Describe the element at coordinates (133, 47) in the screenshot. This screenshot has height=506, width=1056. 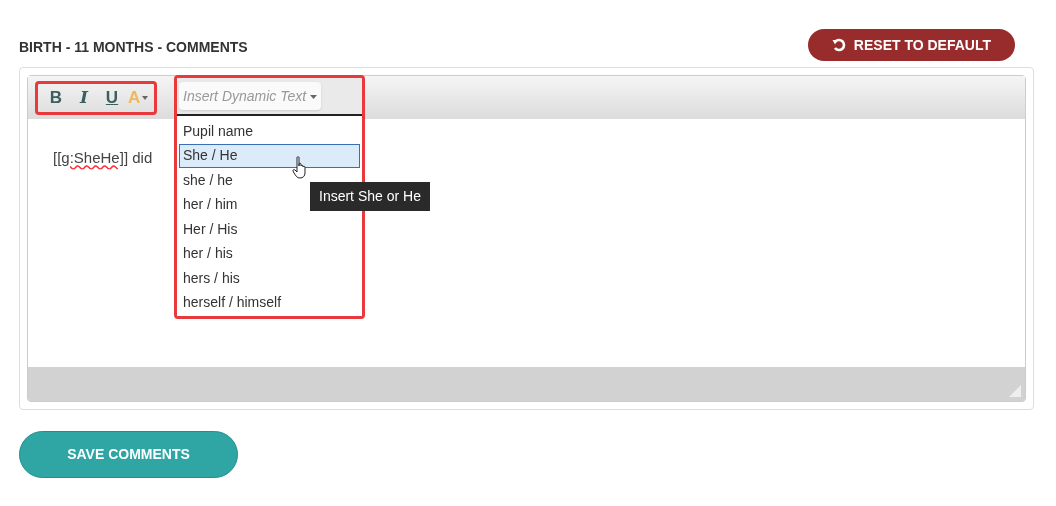
I see `section-title: BIRTH - 11 MONTHS - COMMENTS` at that location.